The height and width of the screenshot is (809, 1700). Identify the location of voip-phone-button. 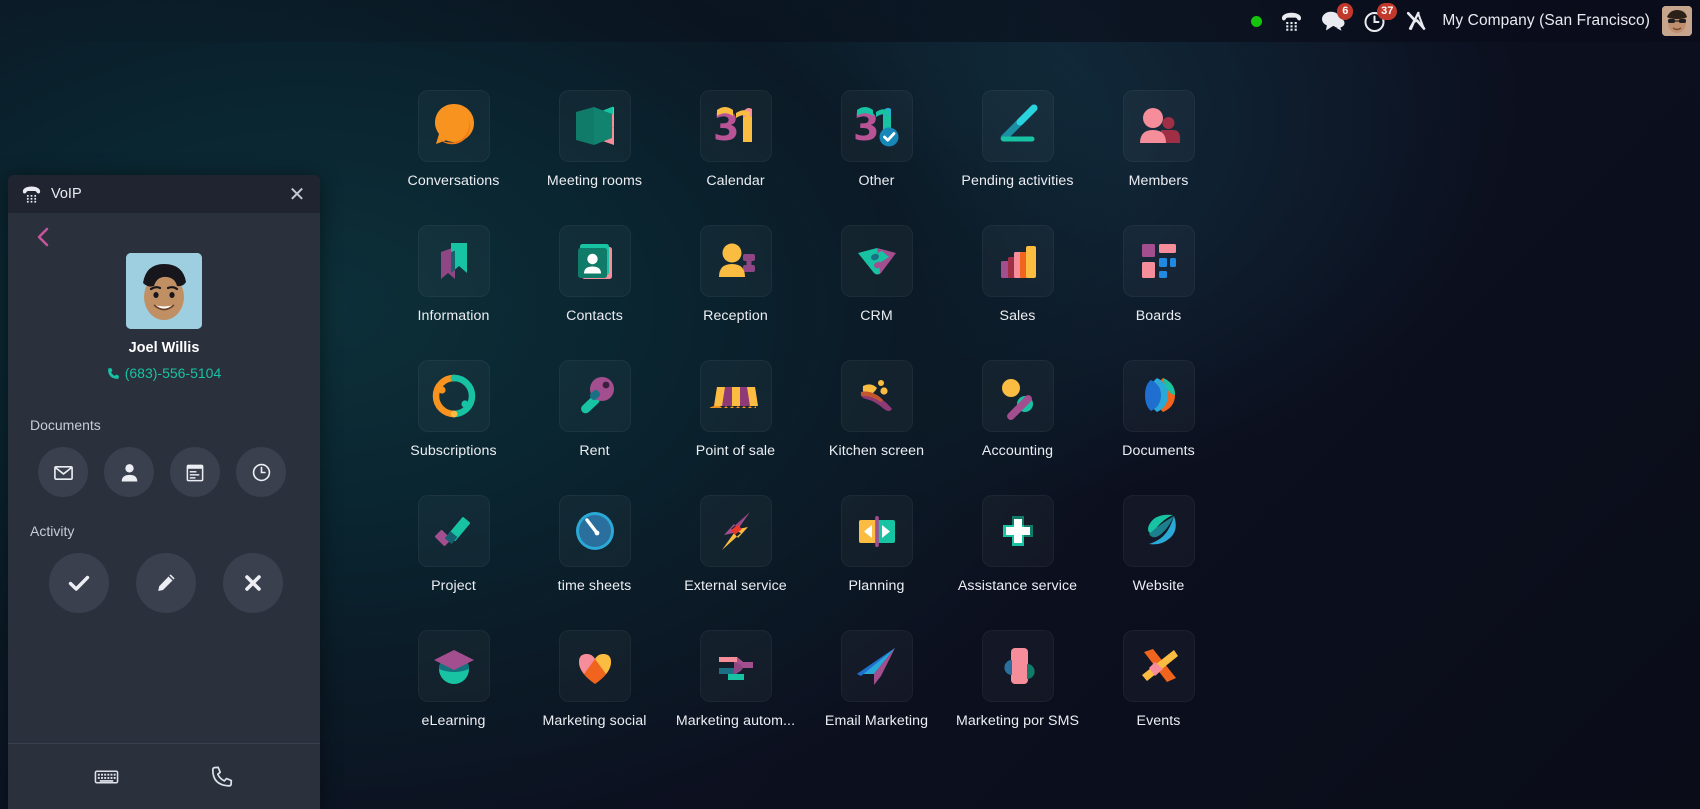
(1291, 21).